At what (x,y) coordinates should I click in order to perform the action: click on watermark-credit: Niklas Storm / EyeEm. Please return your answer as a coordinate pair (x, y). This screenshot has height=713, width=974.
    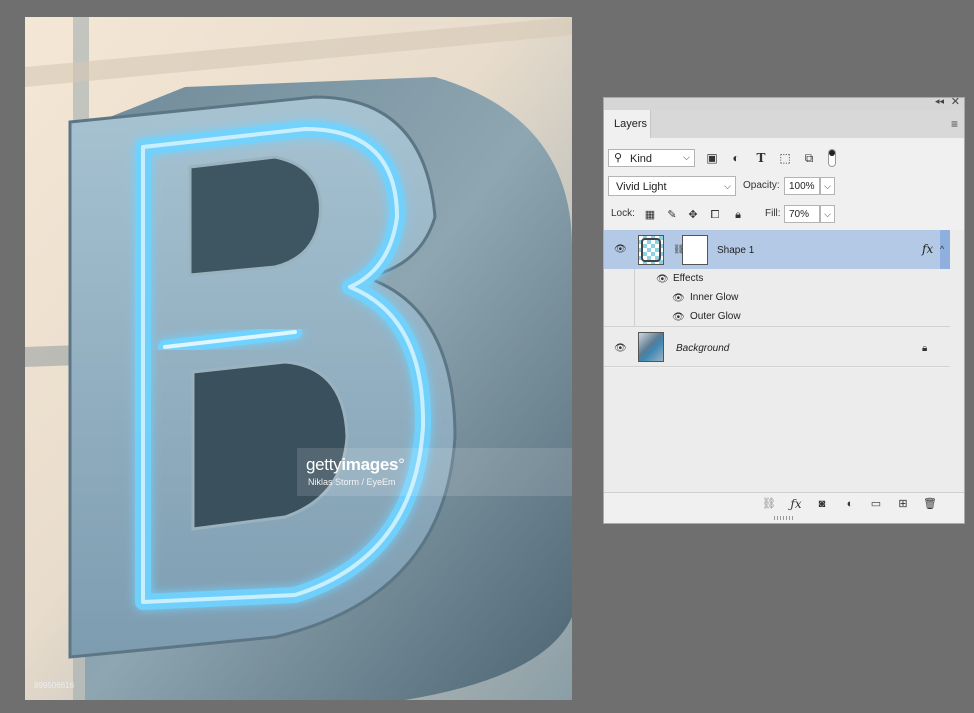
    Looking at the image, I should click on (352, 482).